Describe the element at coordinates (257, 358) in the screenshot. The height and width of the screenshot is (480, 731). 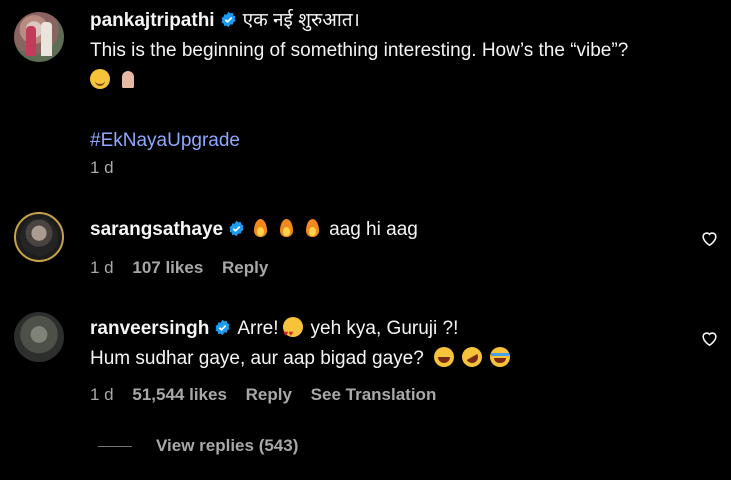
I see `comment-text: Hum sudhar gaye, aur aap bigad gaye?` at that location.